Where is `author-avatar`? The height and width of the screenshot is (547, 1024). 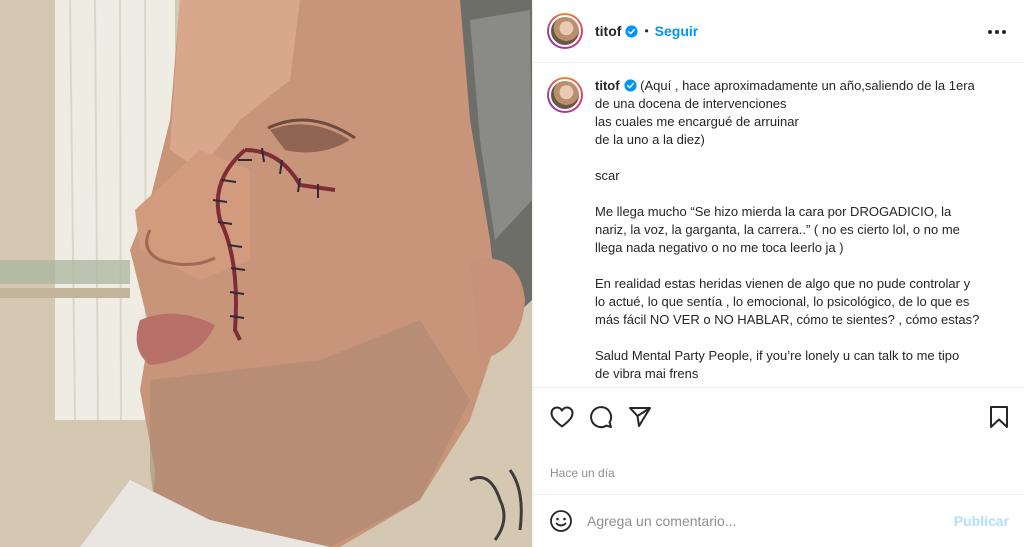 author-avatar is located at coordinates (565, 31).